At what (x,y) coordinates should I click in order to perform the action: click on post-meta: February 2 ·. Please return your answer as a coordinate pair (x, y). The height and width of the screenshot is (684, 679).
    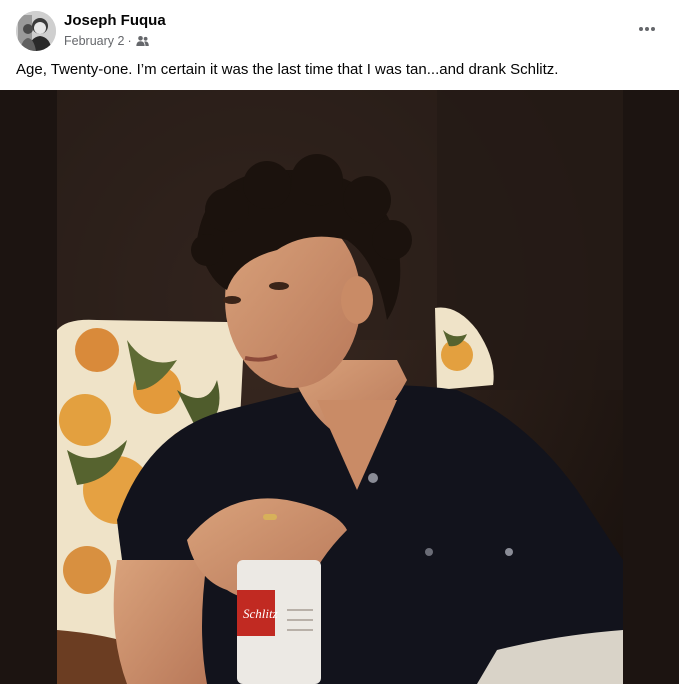
    Looking at the image, I should click on (106, 41).